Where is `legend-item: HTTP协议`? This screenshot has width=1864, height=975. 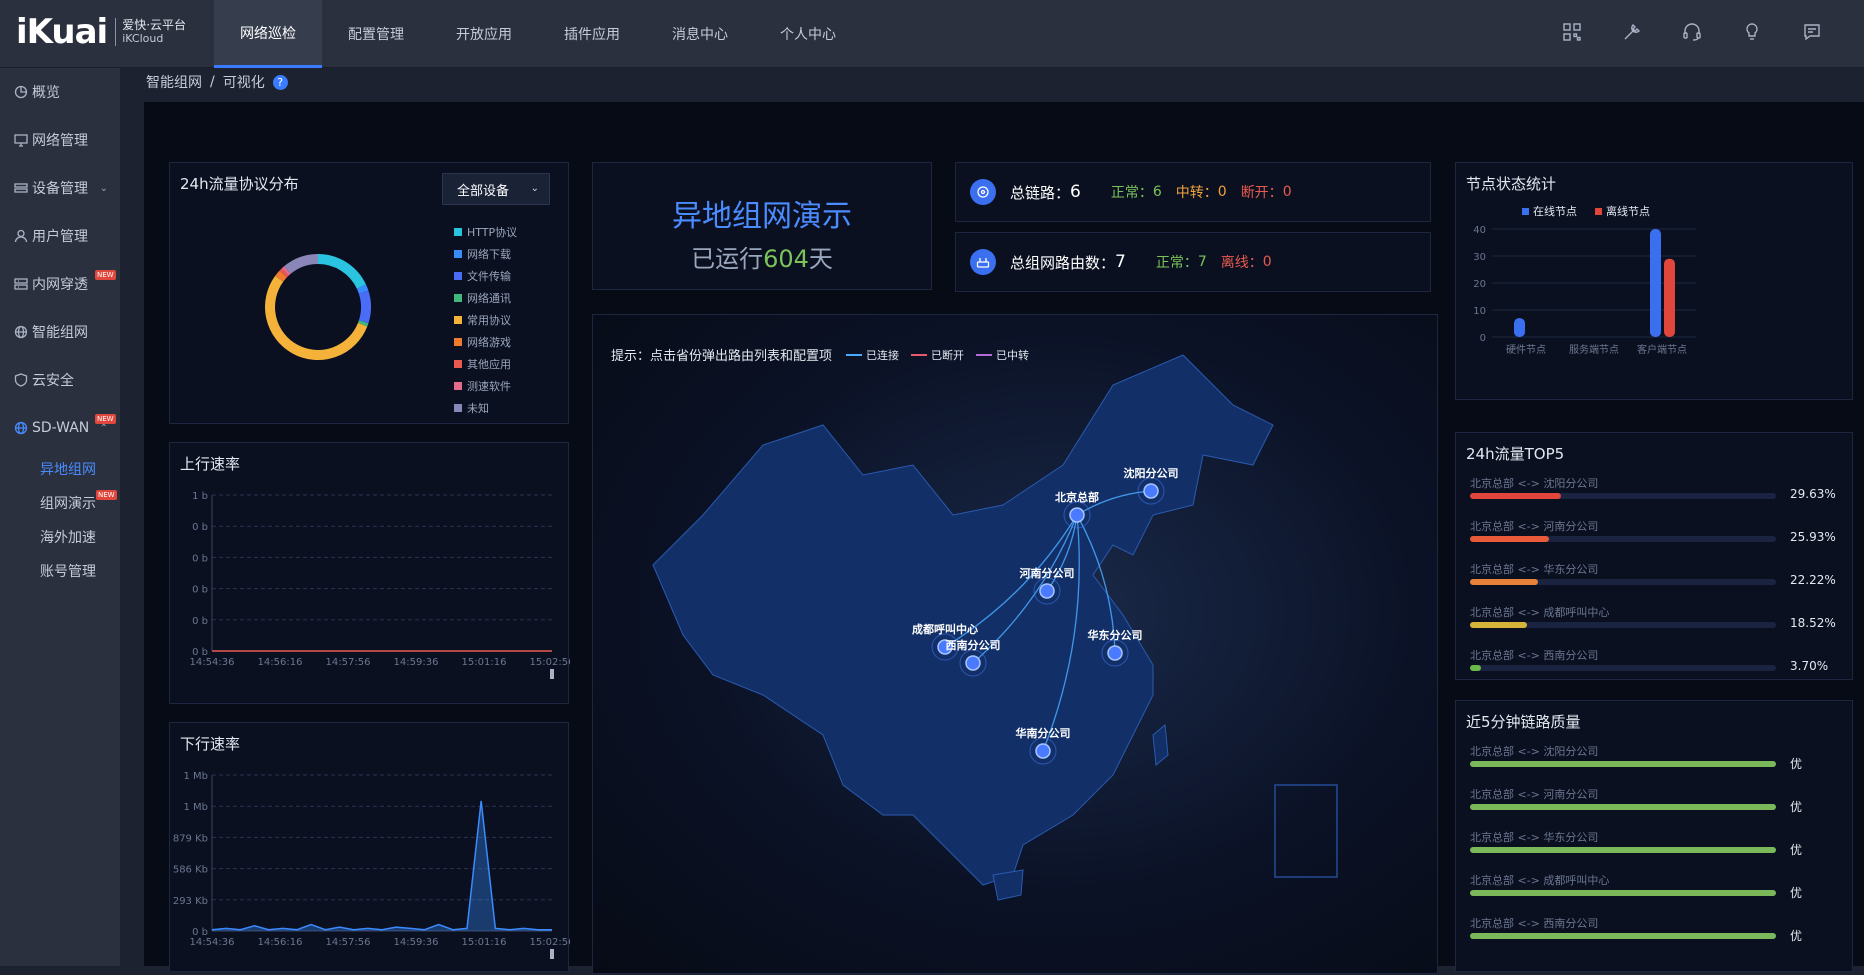
legend-item: HTTP协议 is located at coordinates (485, 232).